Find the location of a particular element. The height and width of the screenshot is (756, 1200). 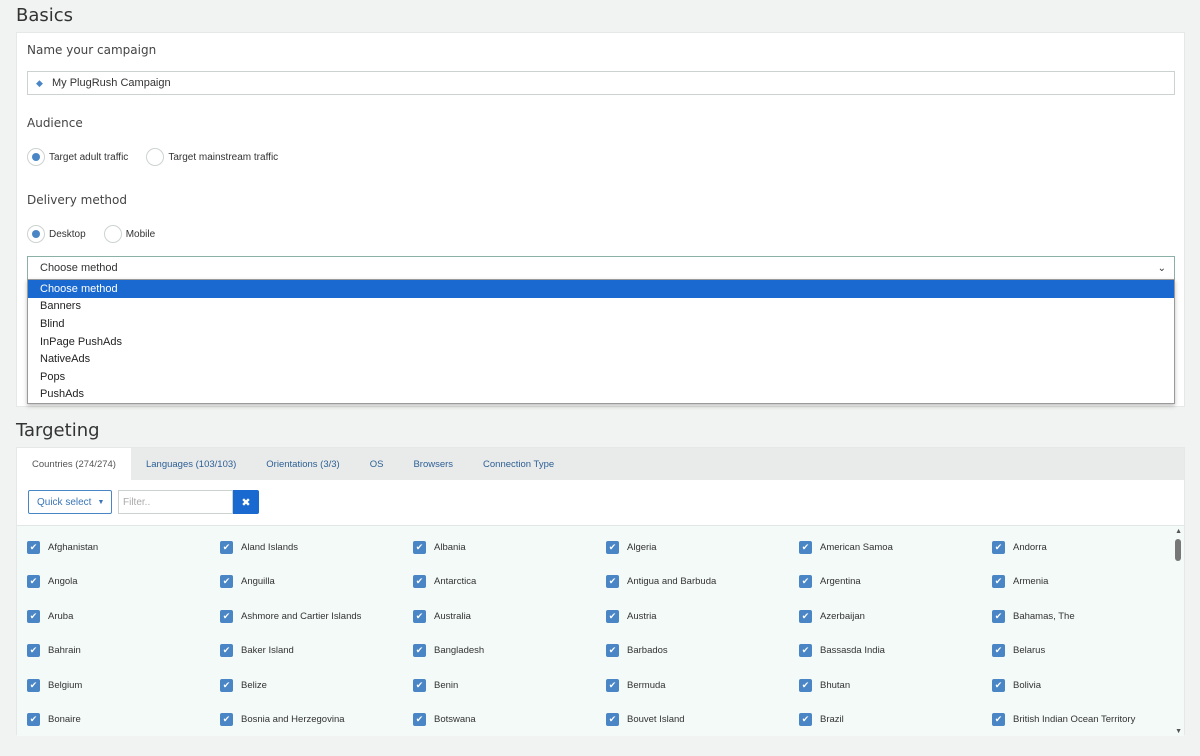

country-item: ✔ Antigua and Barbuda is located at coordinates (702, 592).